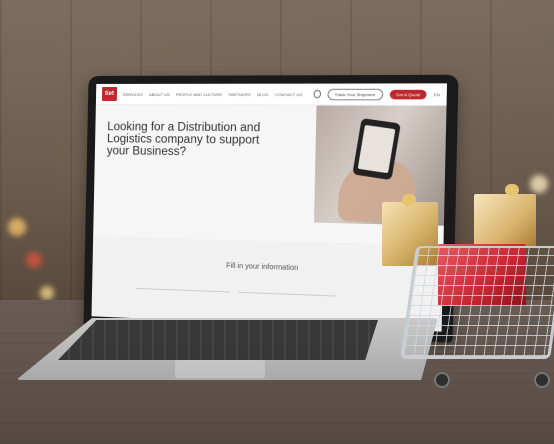 Image resolution: width=554 pixels, height=444 pixels. Describe the element at coordinates (190, 115) in the screenshot. I see `breadcrumb` at that location.